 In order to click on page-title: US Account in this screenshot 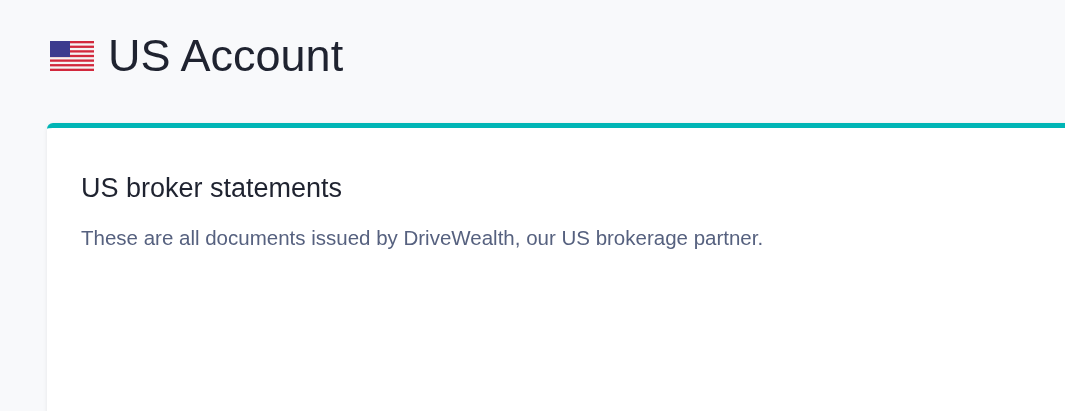, I will do `click(226, 56)`.